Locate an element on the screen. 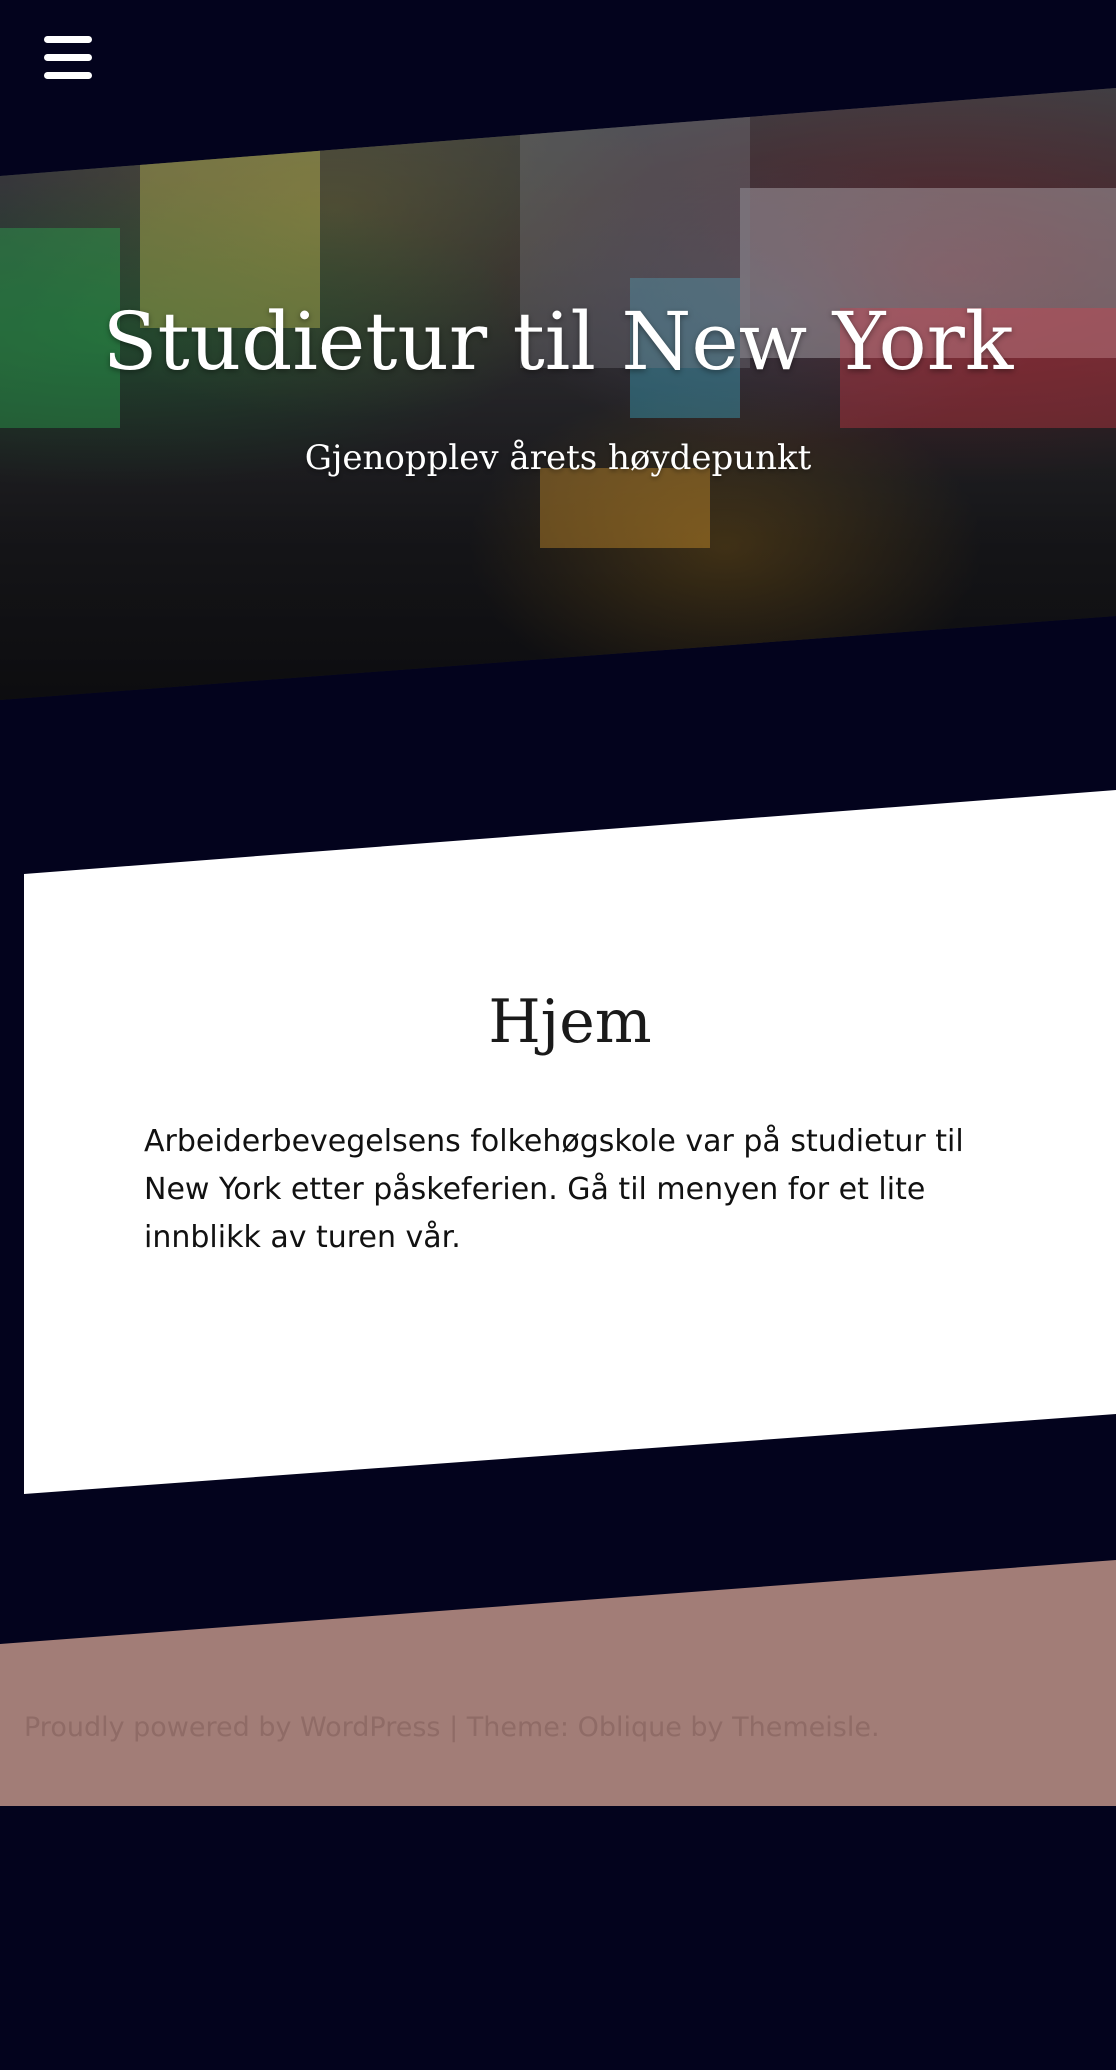 The width and height of the screenshot is (1116, 2070). hamburger-icon is located at coordinates (68, 58).